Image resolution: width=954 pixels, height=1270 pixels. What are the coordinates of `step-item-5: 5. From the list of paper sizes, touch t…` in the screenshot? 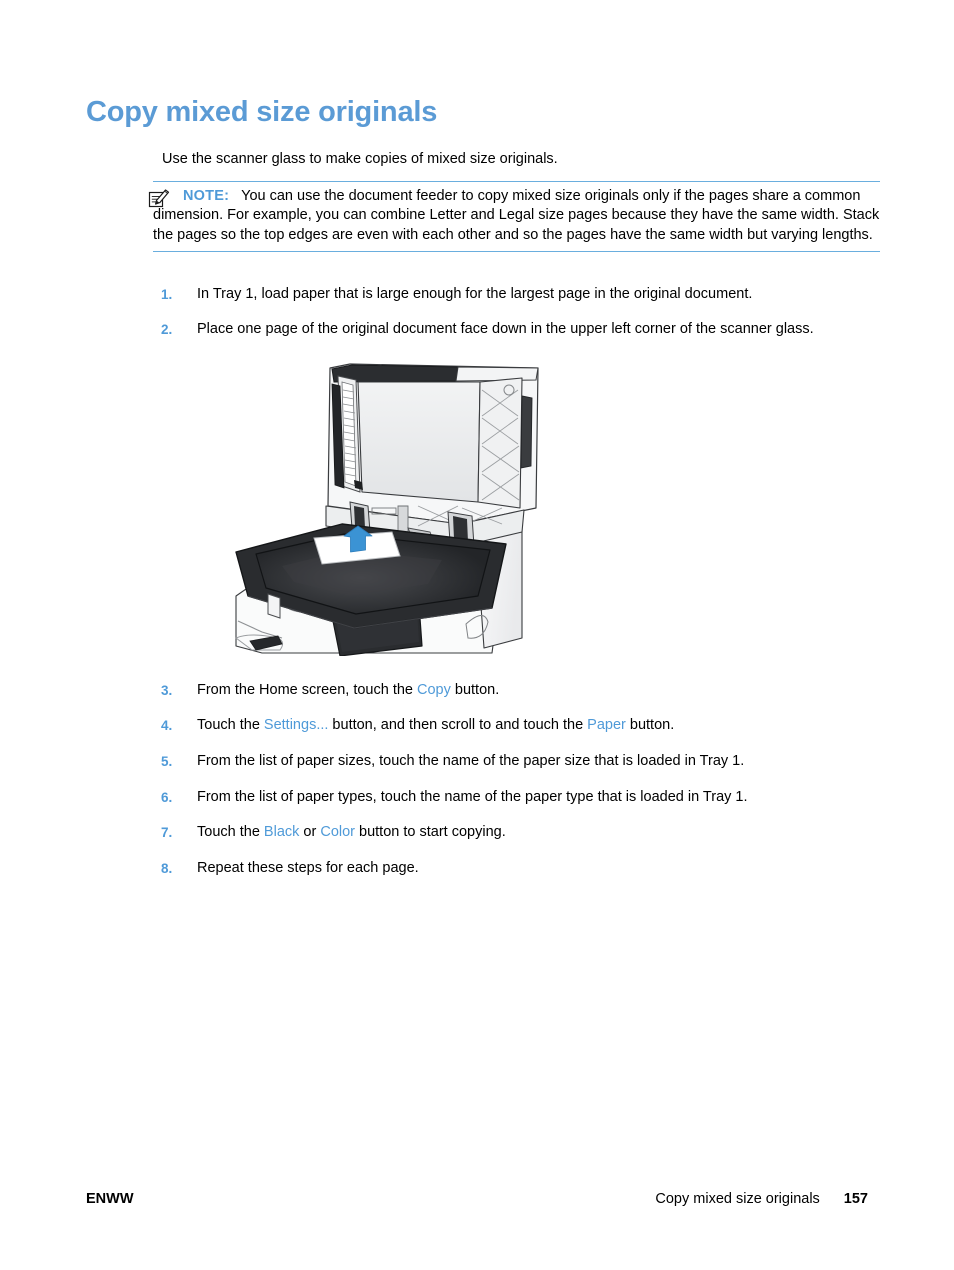 It's located at (523, 761).